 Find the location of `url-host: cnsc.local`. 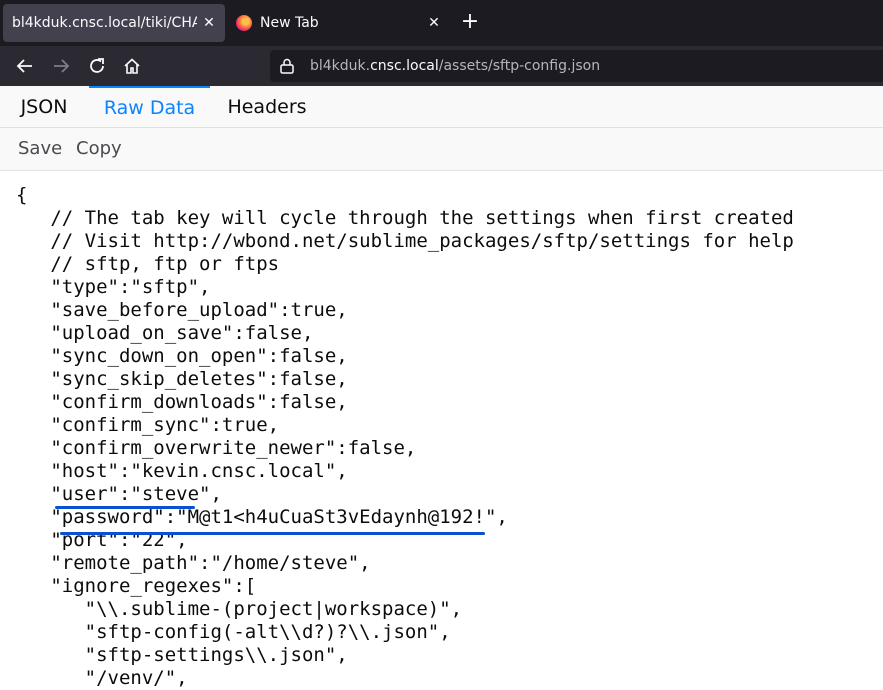

url-host: cnsc.local is located at coordinates (404, 66).